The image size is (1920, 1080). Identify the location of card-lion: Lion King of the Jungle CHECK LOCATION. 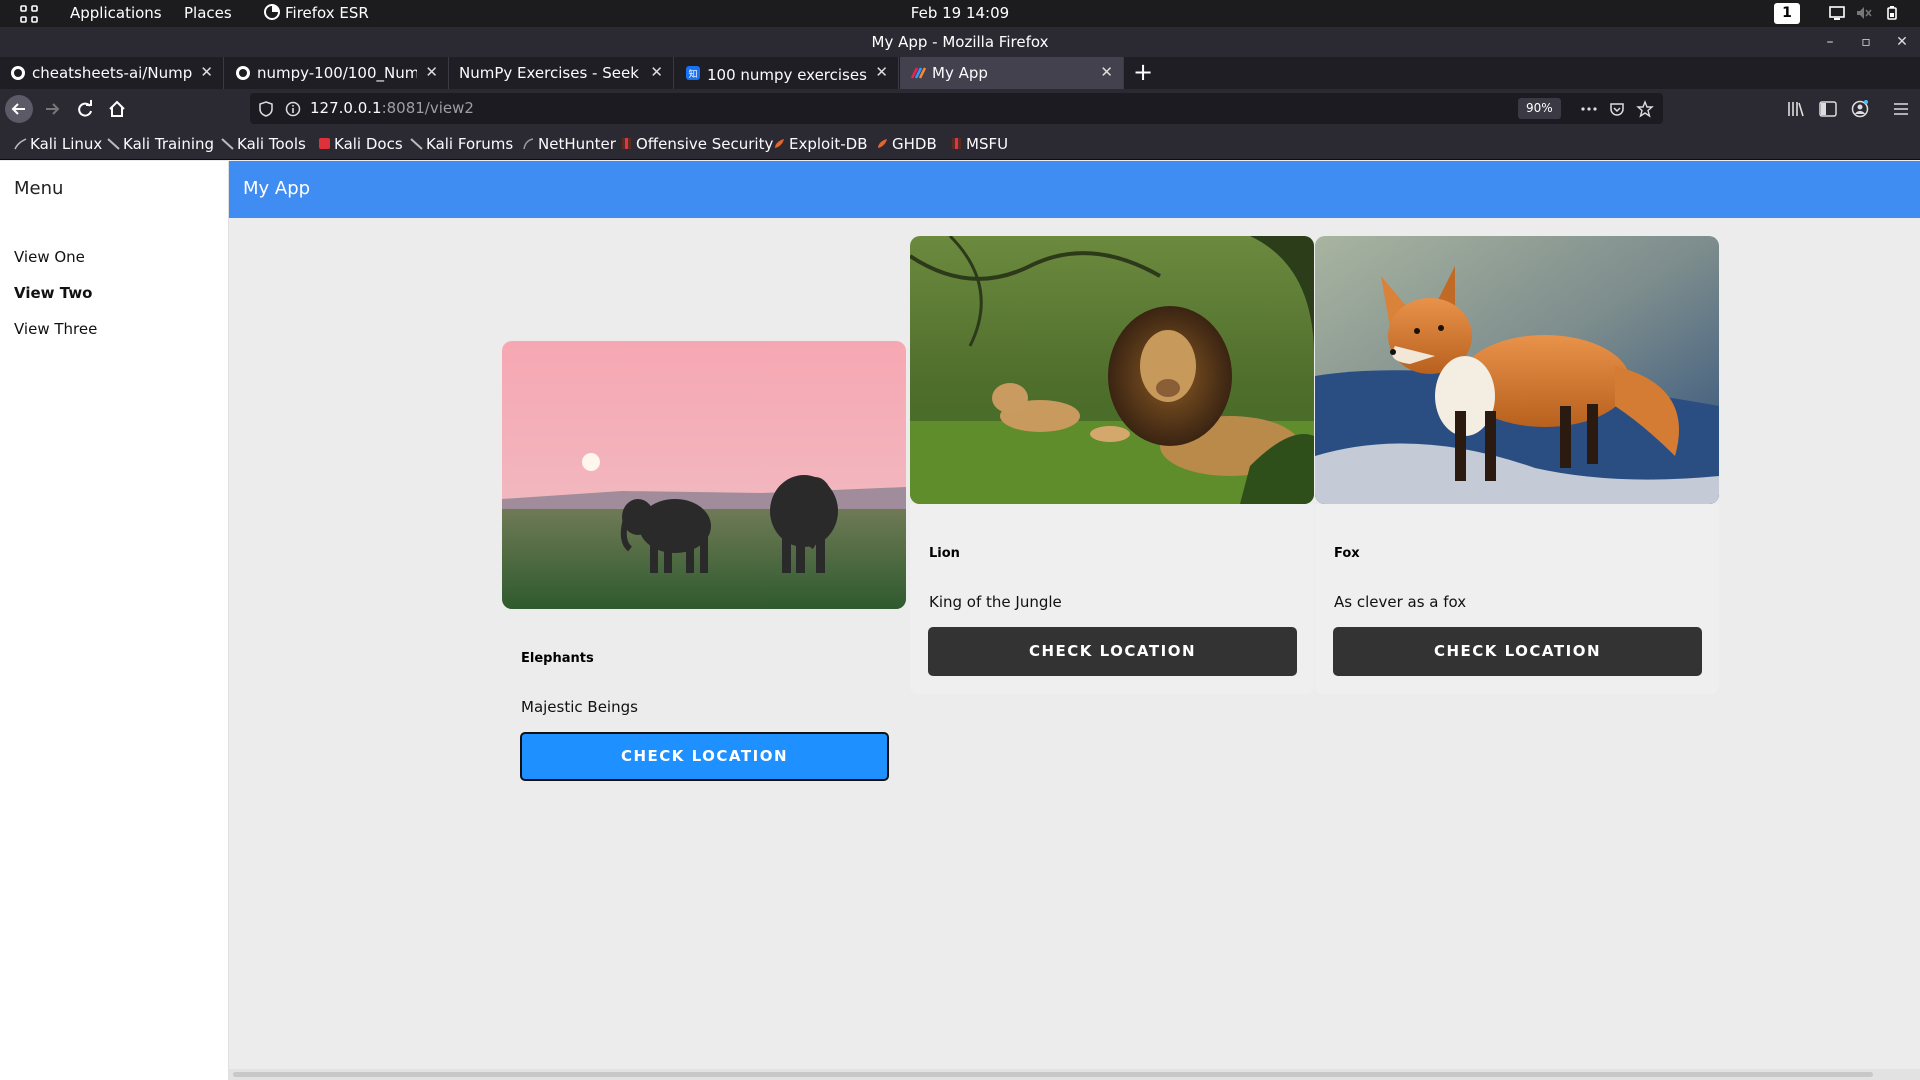
(1112, 466).